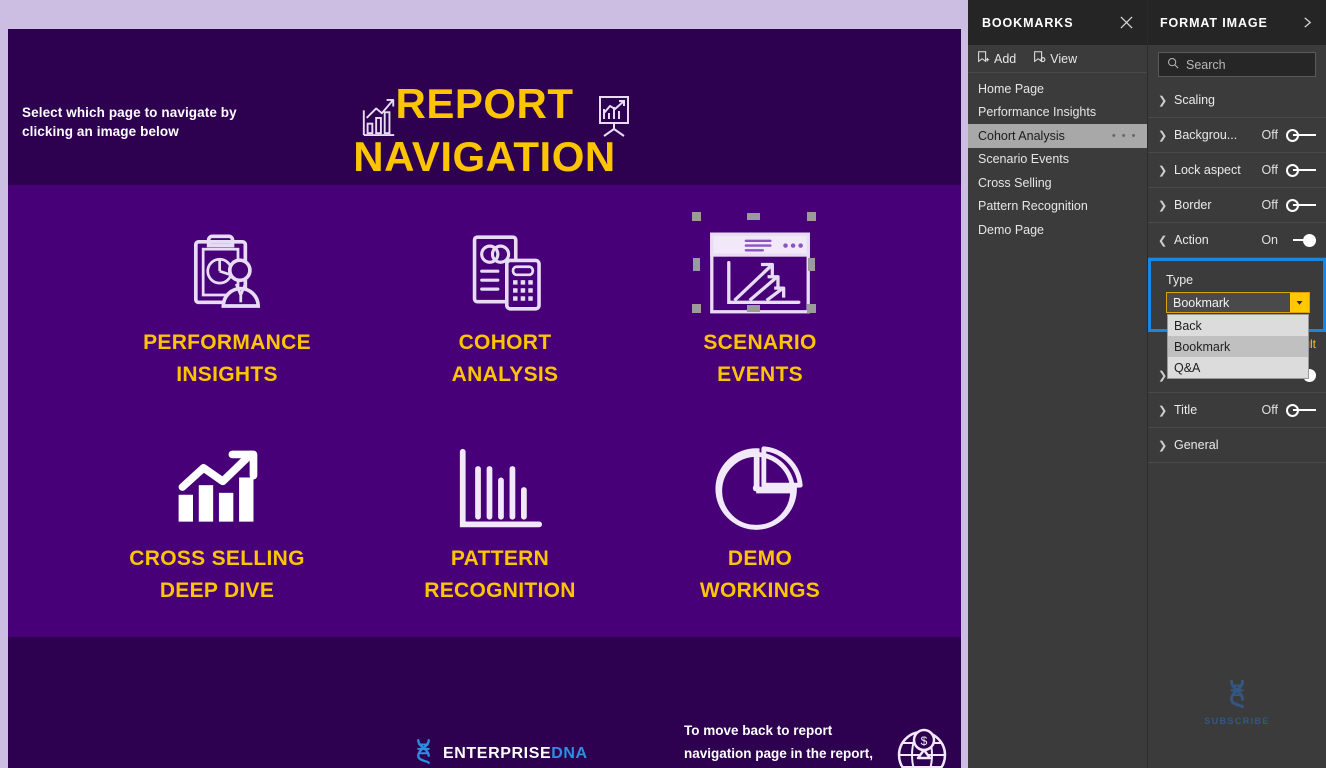 The height and width of the screenshot is (768, 1326). Describe the element at coordinates (1194, 100) in the screenshot. I see `format-row-label: Scaling` at that location.